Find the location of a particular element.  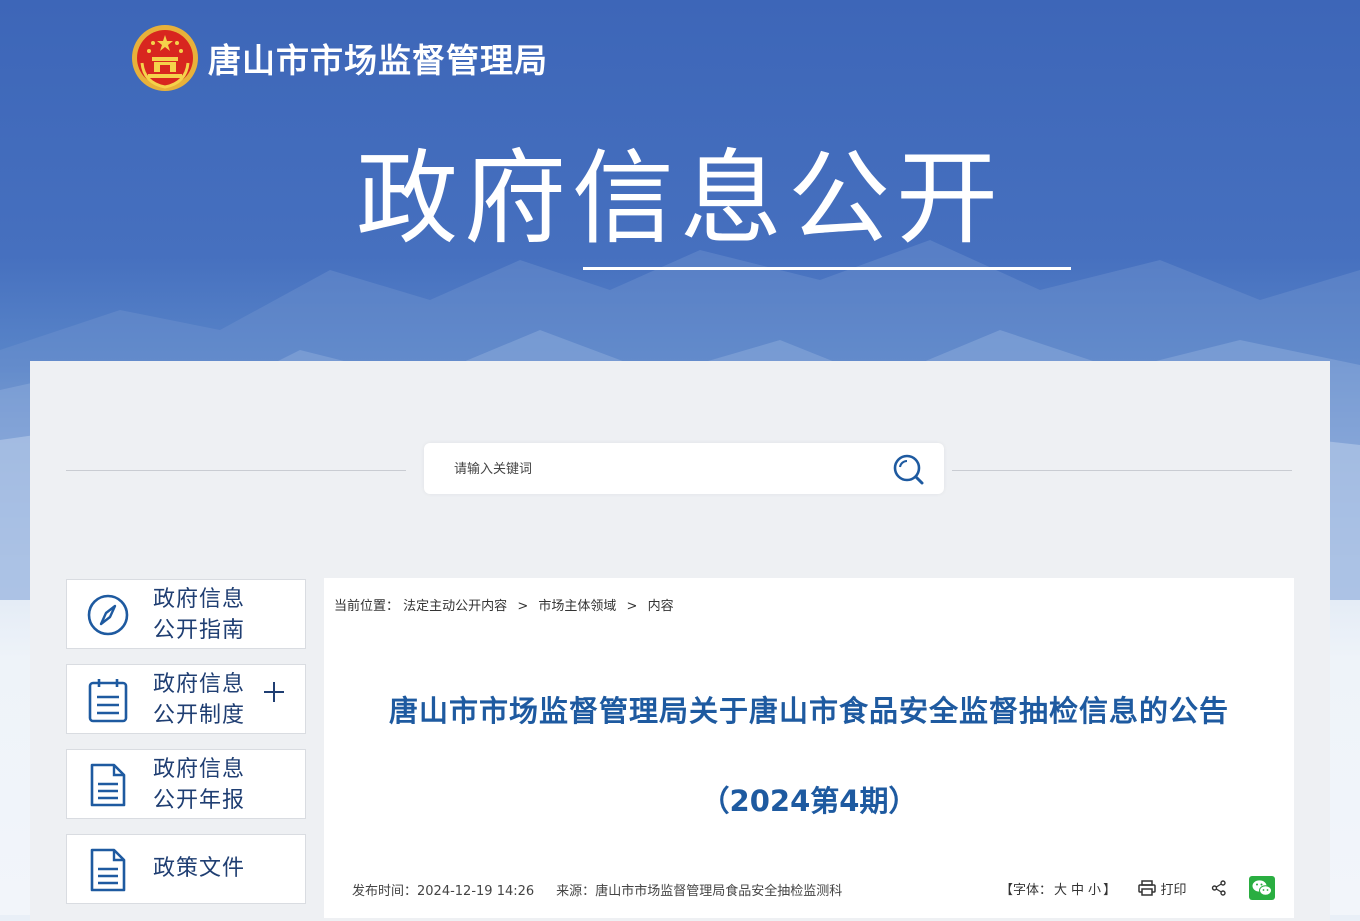

hero-title: 政府信息公开 is located at coordinates (680, 199).